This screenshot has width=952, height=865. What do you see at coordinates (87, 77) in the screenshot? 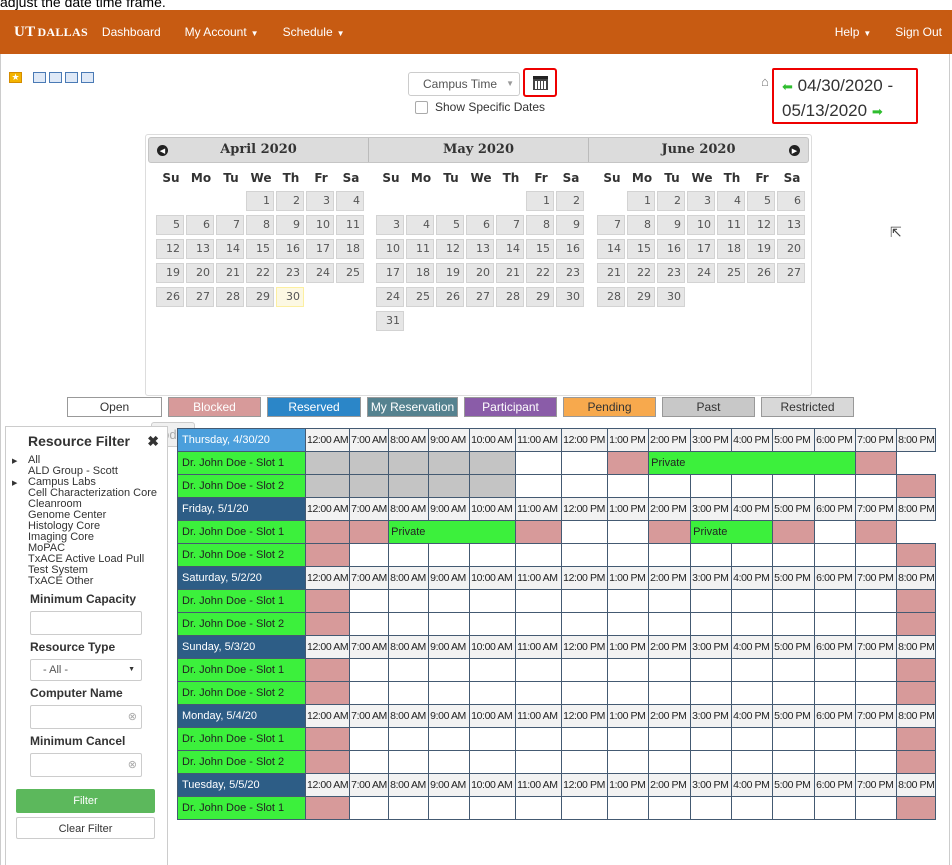
I see `view-condensed-icon` at bounding box center [87, 77].